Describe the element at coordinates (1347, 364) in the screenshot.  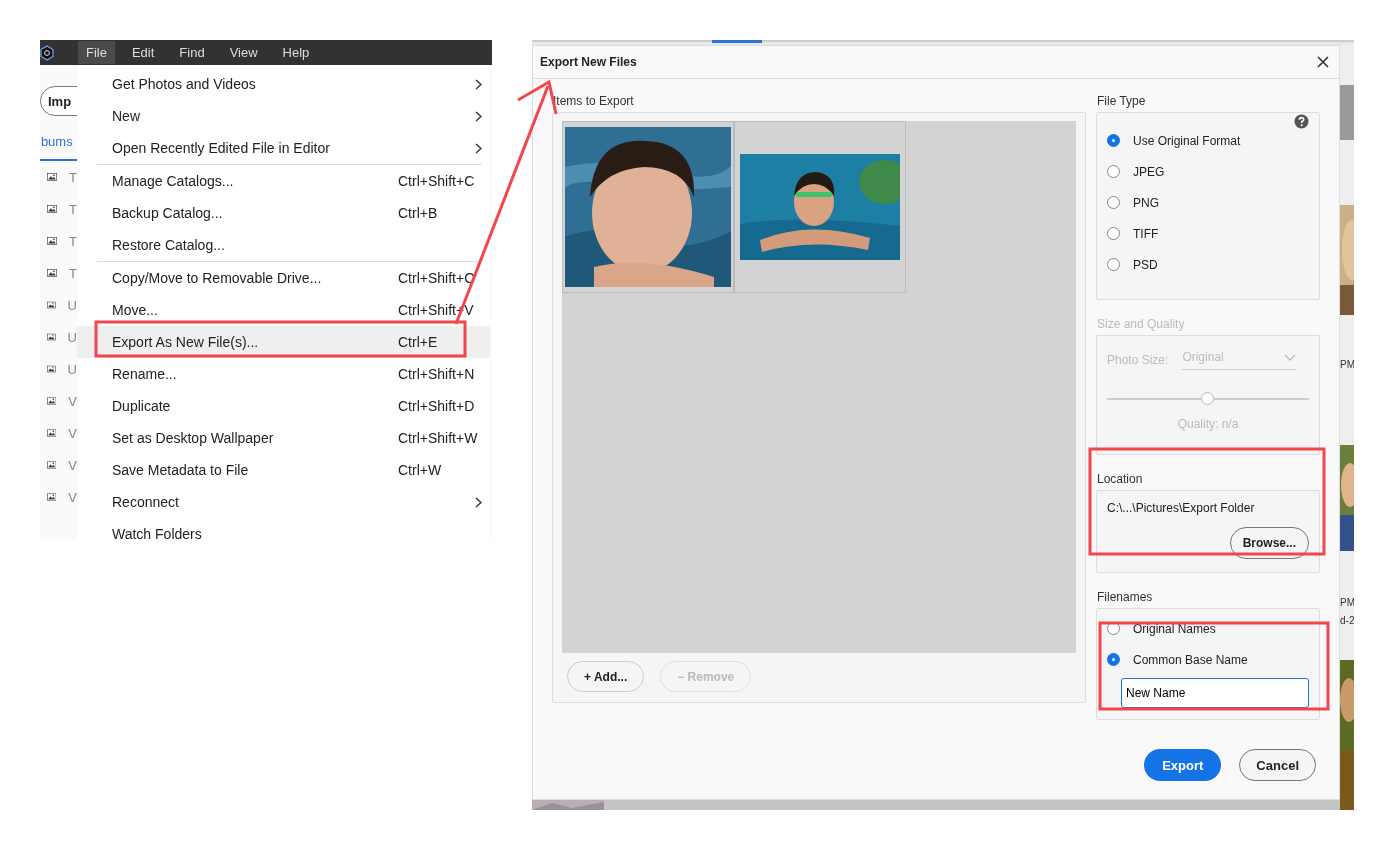
I see `time-label: PM` at that location.